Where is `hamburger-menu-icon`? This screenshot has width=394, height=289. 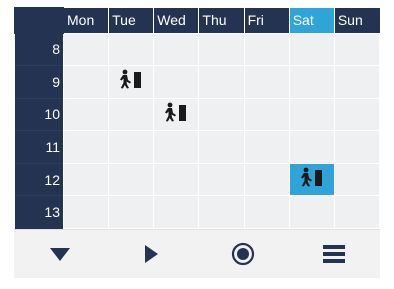
hamburger-menu-icon is located at coordinates (334, 254).